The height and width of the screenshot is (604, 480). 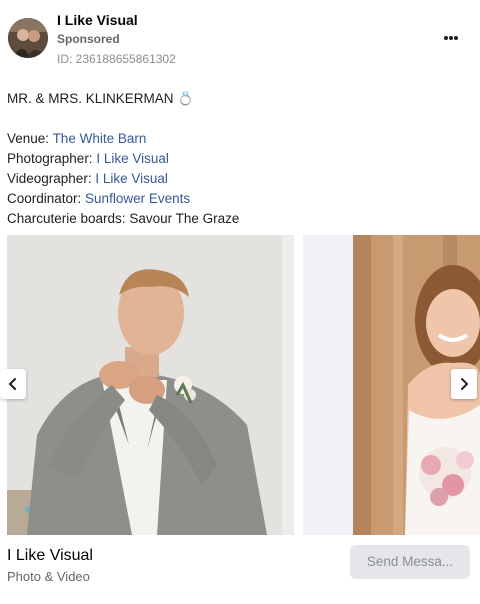 What do you see at coordinates (97, 20) in the screenshot?
I see `page-name: I Like Visual` at bounding box center [97, 20].